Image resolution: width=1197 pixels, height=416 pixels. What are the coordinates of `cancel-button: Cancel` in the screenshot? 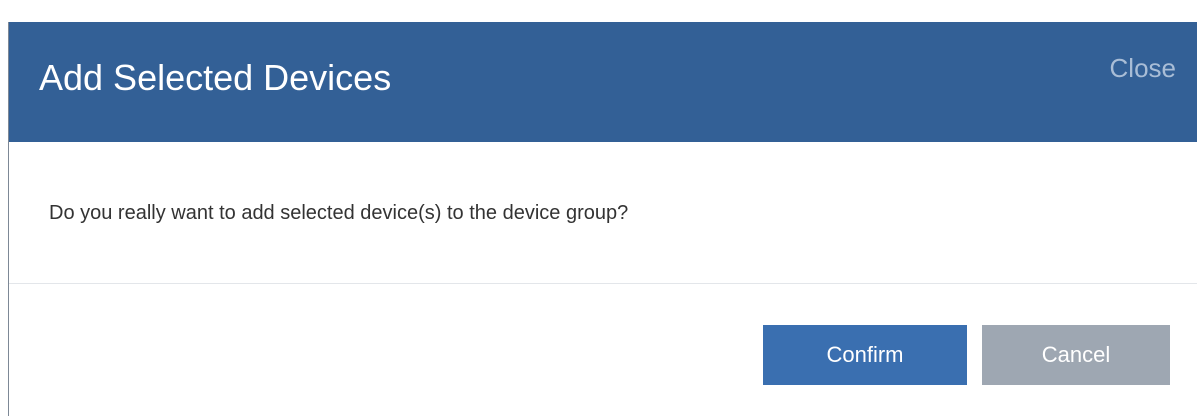 It's located at (1076, 355).